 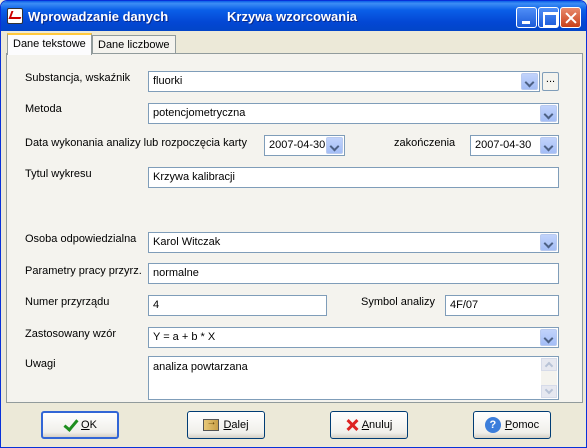 I want to click on pomoc-button: ? Pomoc, so click(x=512, y=425).